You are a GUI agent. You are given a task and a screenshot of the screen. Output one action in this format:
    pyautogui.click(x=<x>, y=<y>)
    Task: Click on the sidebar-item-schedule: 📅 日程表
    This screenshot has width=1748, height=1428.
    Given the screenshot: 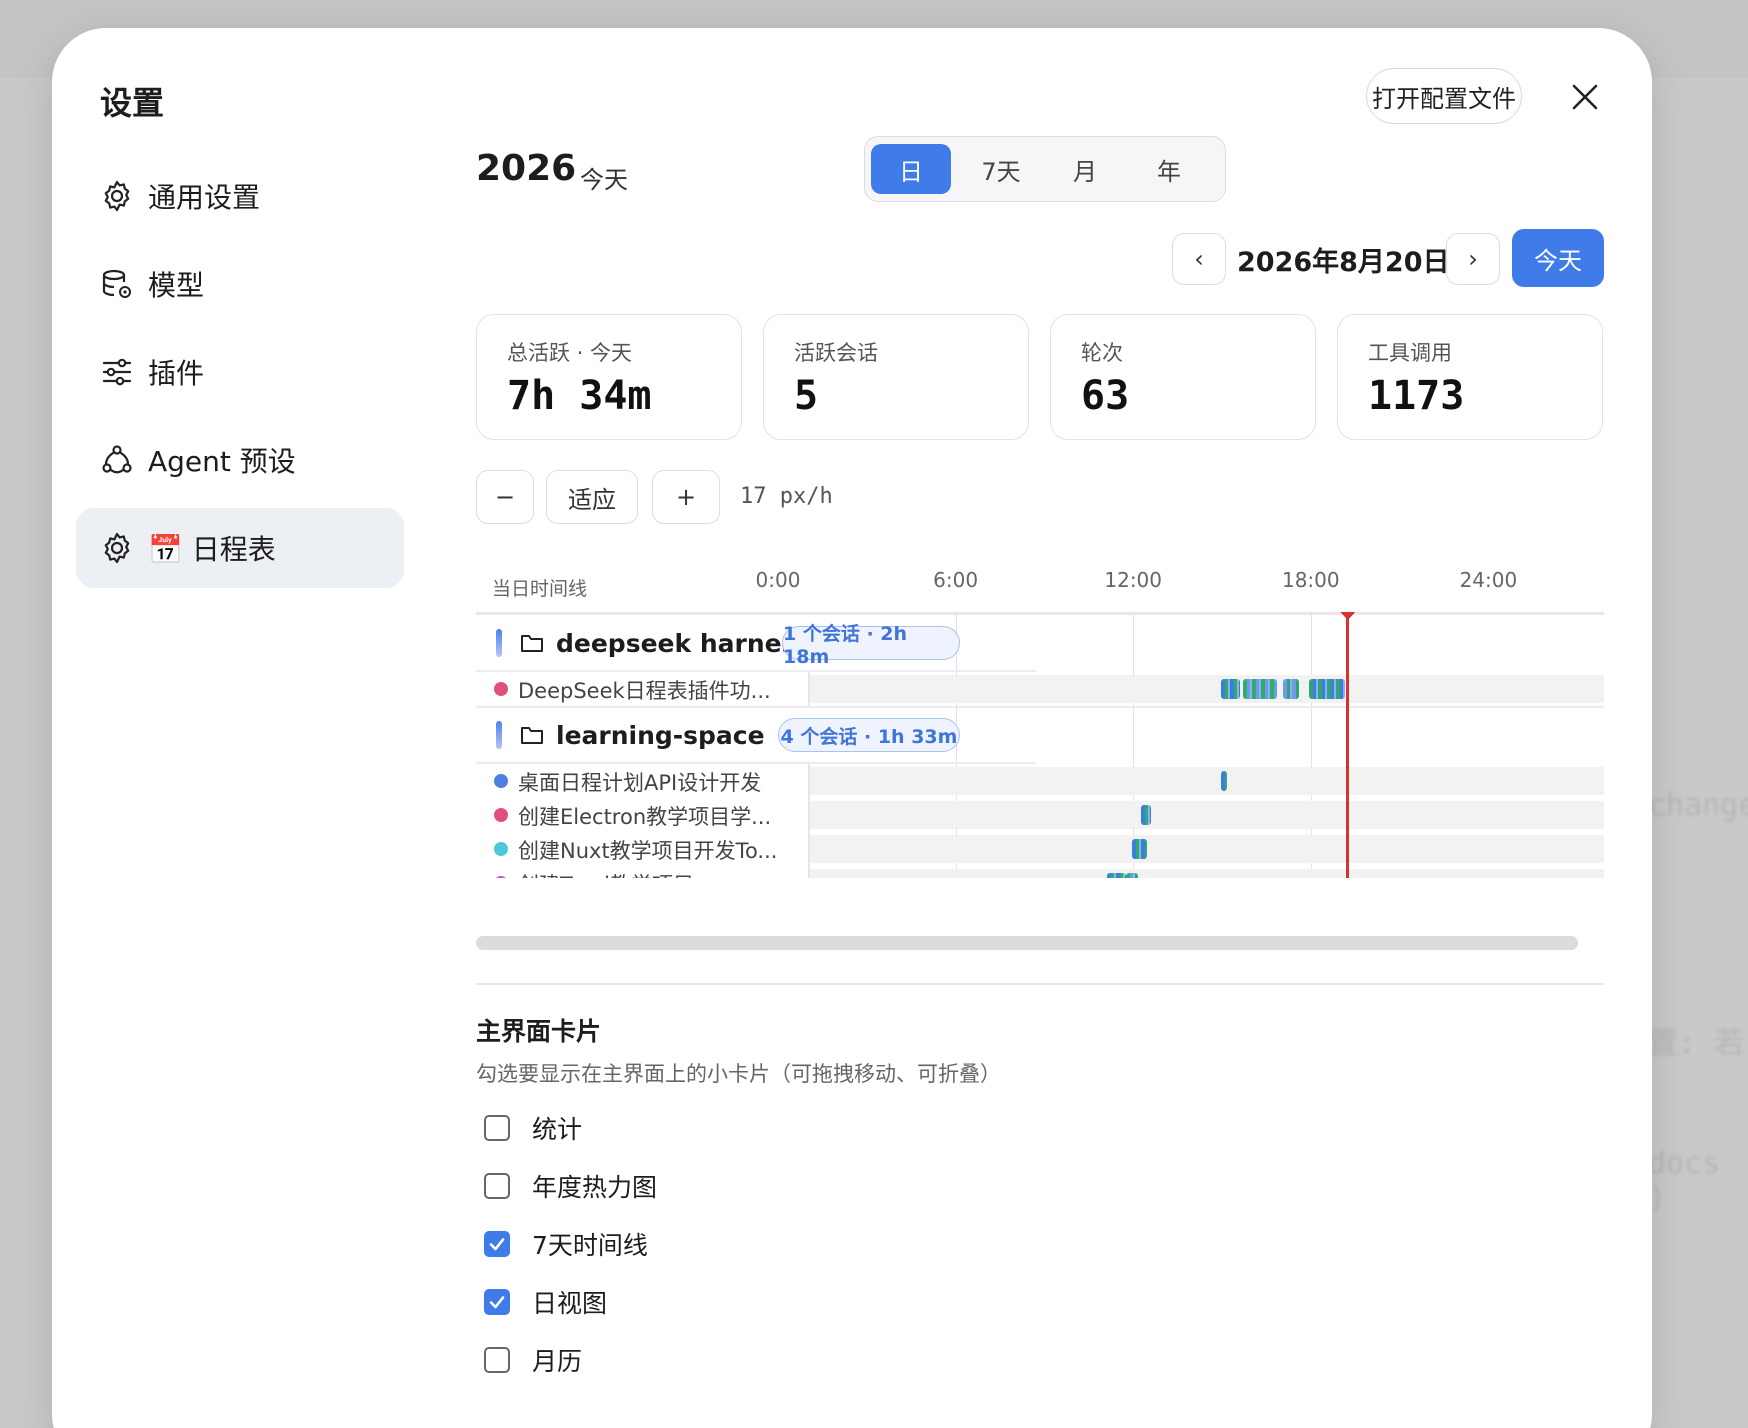 What is the action you would take?
    pyautogui.click(x=240, y=548)
    